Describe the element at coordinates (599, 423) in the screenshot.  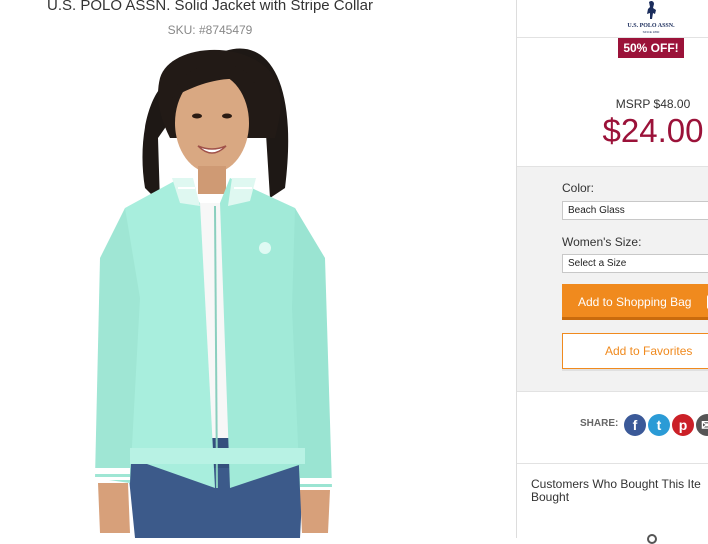
I see `share-label: SHARE:` at that location.